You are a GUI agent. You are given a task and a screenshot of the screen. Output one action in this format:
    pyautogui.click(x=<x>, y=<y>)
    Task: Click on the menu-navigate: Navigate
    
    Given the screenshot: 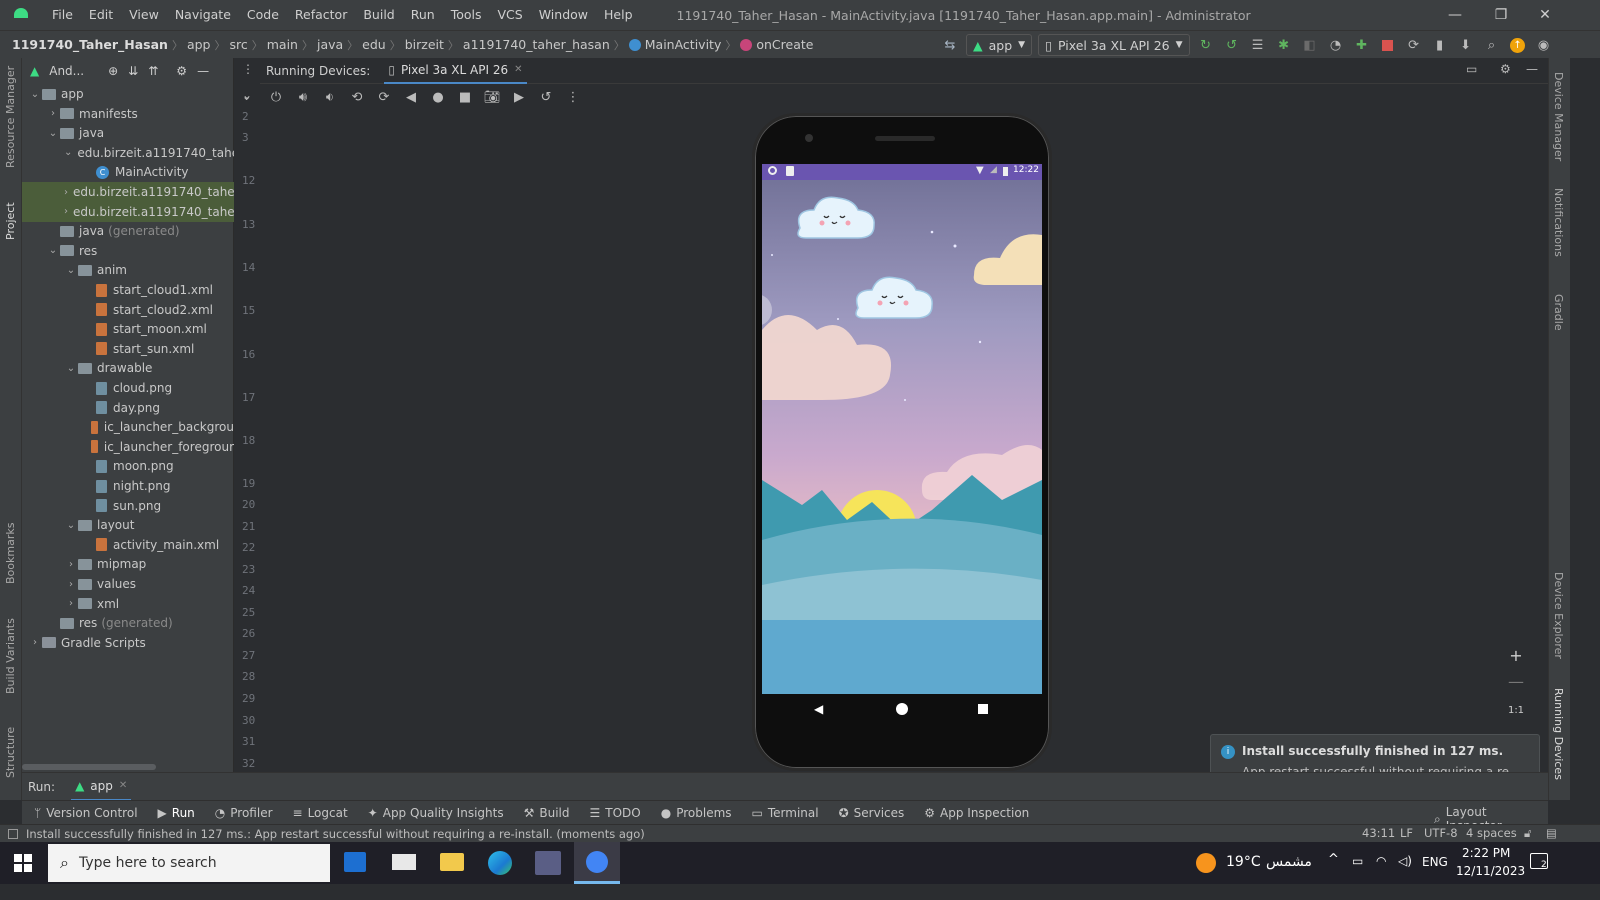 What is the action you would take?
    pyautogui.click(x=203, y=15)
    